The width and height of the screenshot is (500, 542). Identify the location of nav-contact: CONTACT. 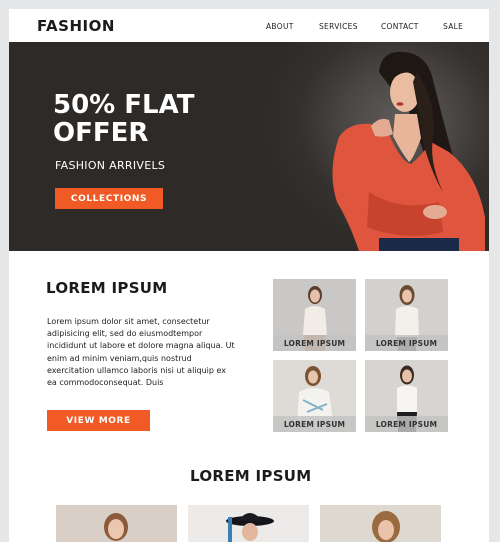
(400, 26).